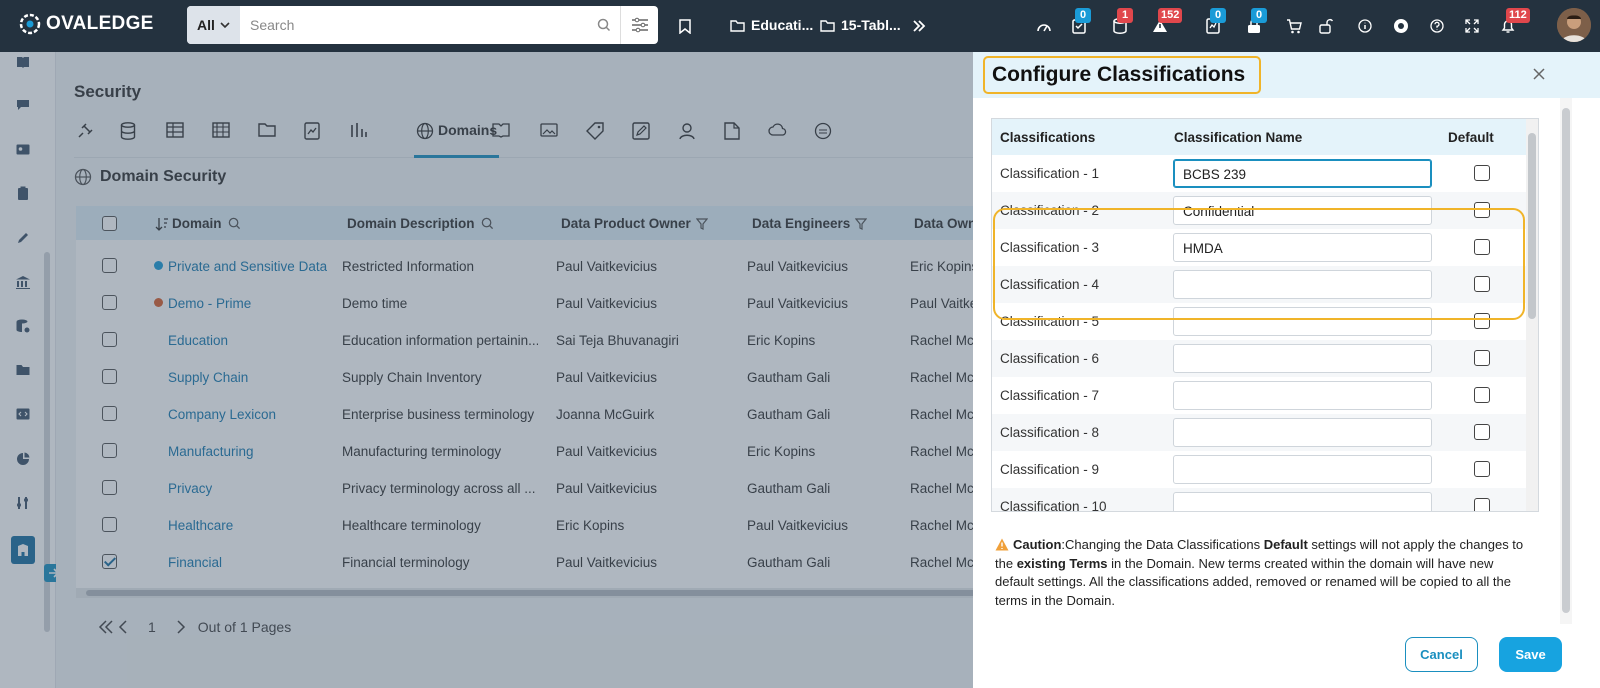  I want to click on panel-title: Configure Classifications, so click(1122, 75).